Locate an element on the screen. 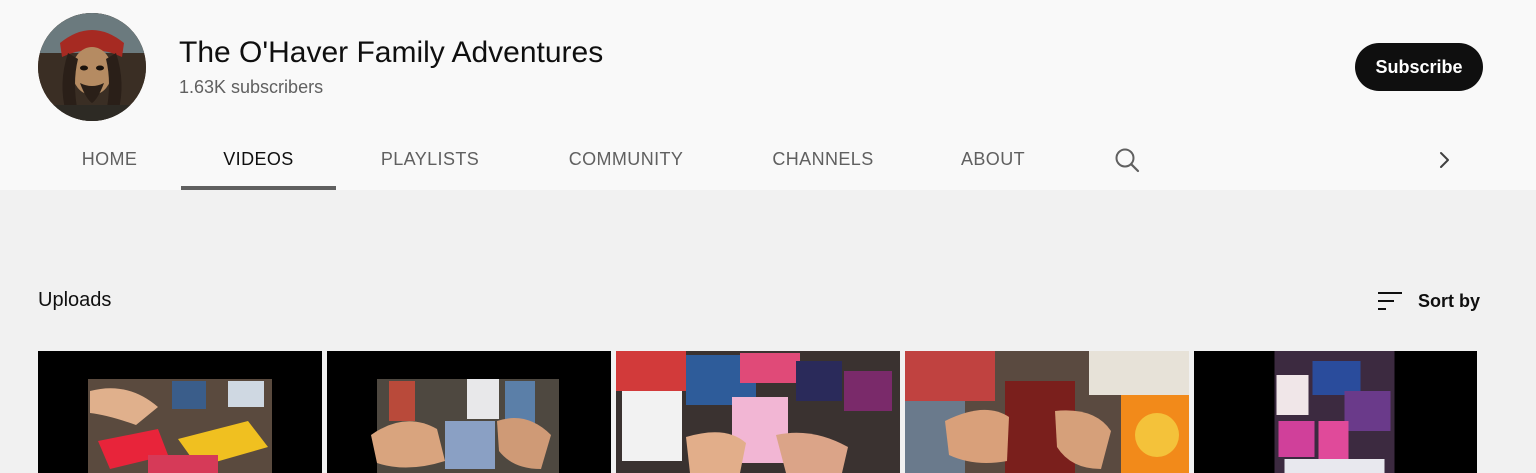  tab-about: ABOUT is located at coordinates (993, 159).